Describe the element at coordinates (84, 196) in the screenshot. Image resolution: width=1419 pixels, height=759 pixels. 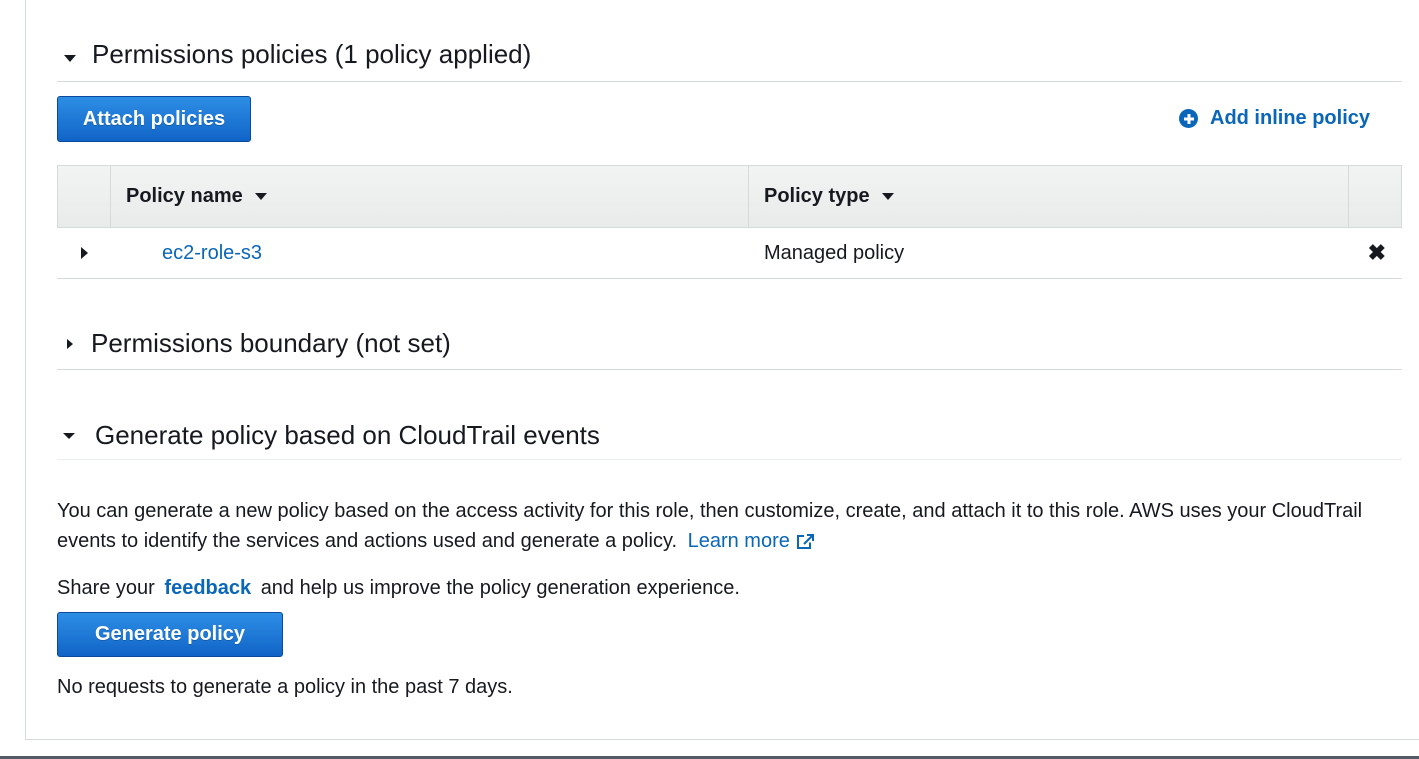
I see `expand-column-header` at that location.